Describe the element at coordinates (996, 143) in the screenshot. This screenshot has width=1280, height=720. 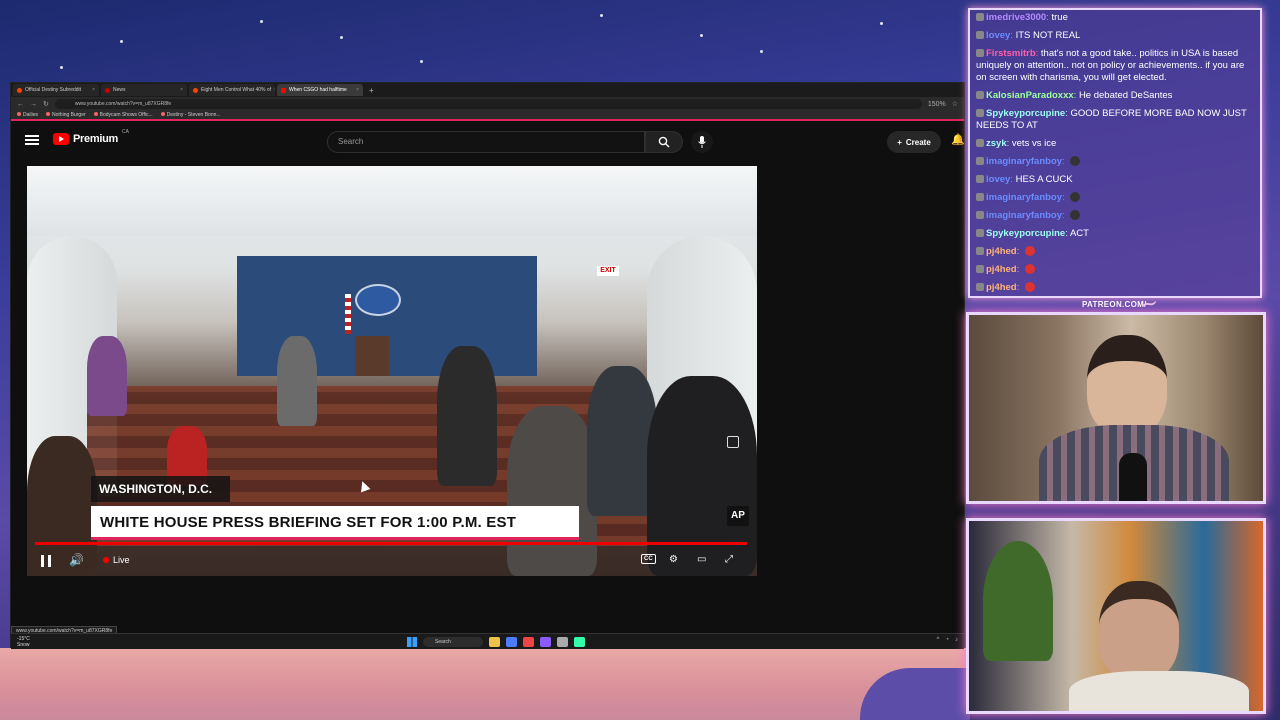
I see `chat-username: zsyk` at that location.